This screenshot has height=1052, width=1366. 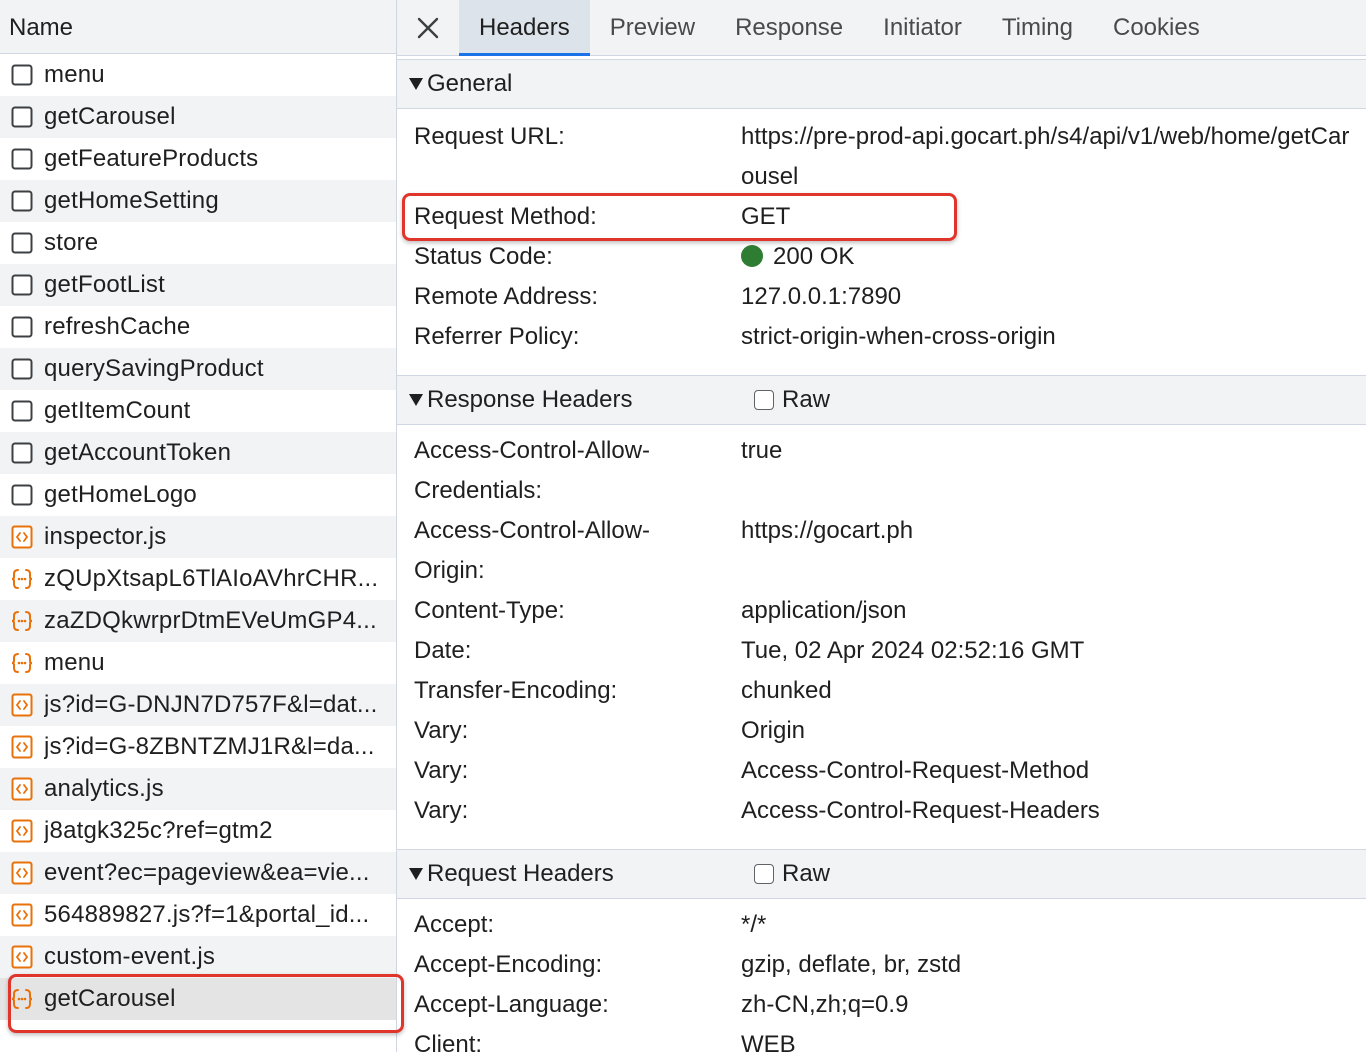 What do you see at coordinates (198, 537) in the screenshot?
I see `request-row: inspector.js` at bounding box center [198, 537].